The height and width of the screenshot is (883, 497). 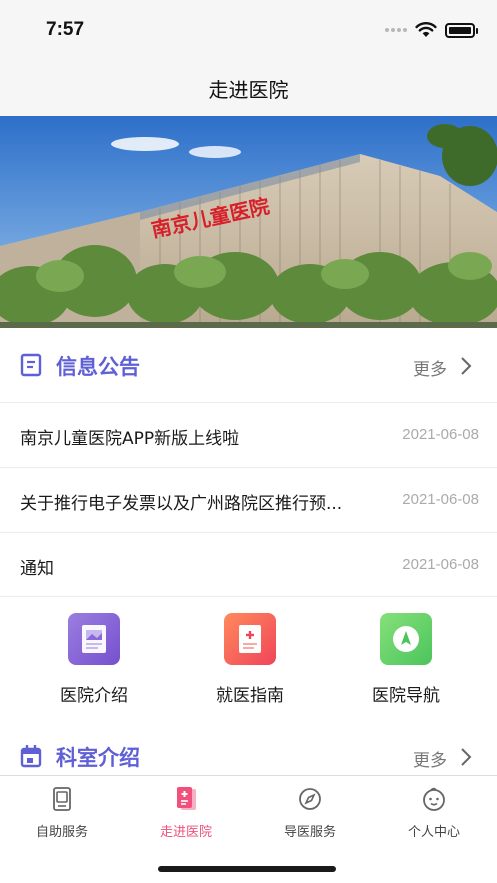 What do you see at coordinates (248, 748) in the screenshot?
I see `departments-header: 科室介绍 更多` at bounding box center [248, 748].